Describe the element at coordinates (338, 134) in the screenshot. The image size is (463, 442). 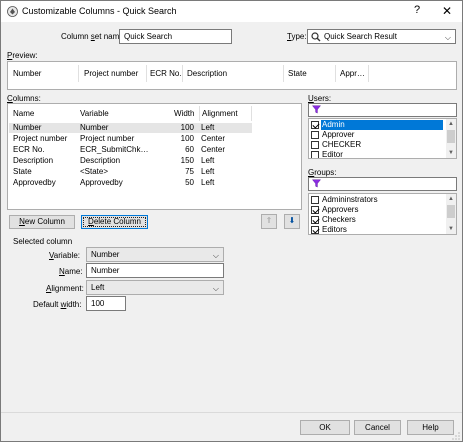
I see `user-label: Approver` at that location.